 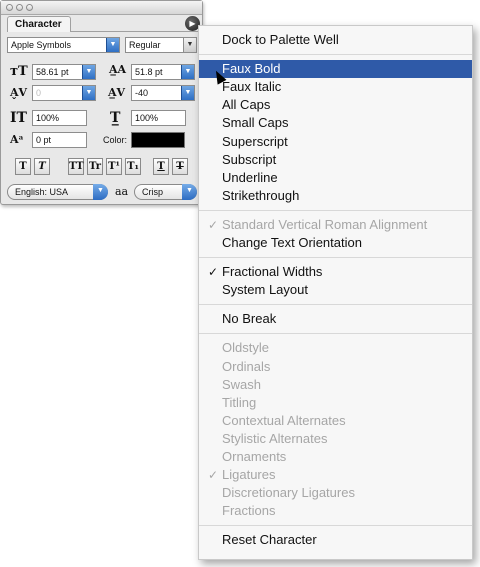 What do you see at coordinates (158, 140) in the screenshot?
I see `color-swatch` at bounding box center [158, 140].